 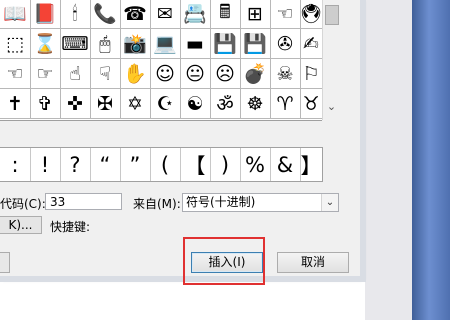 What do you see at coordinates (105, 74) in the screenshot?
I see `symbol-cell: ☟` at bounding box center [105, 74].